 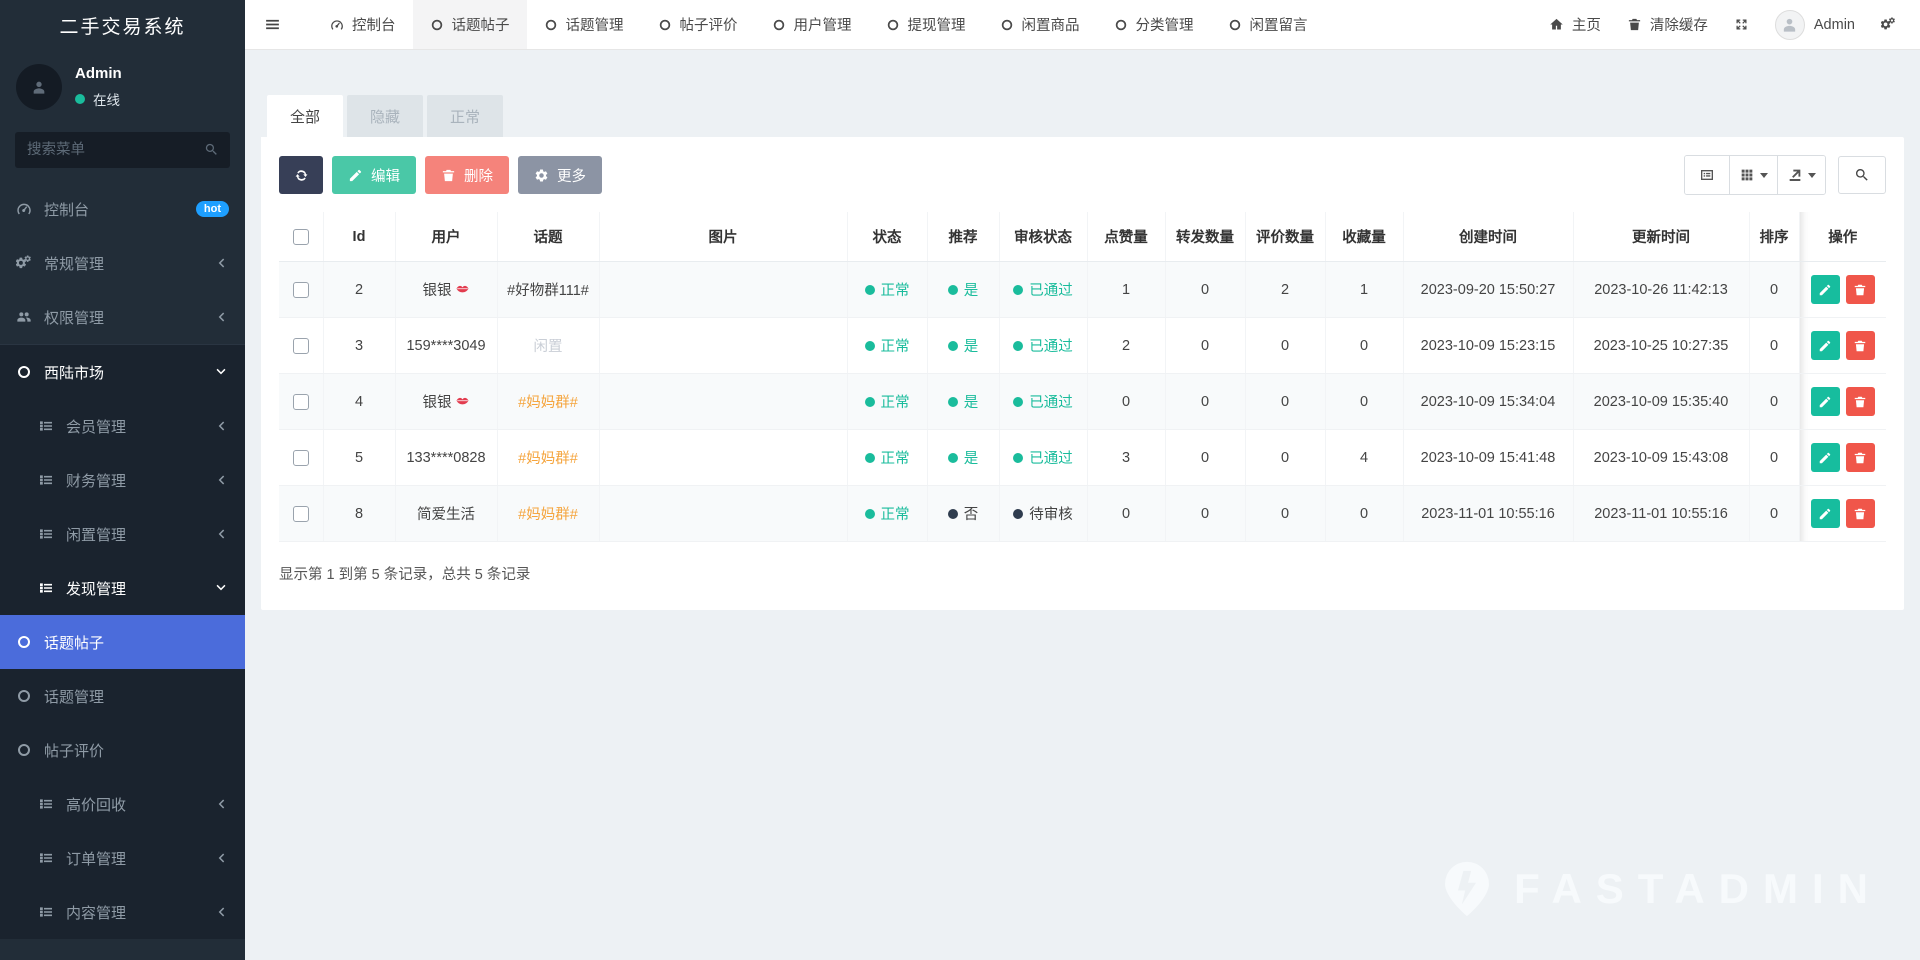 I want to click on cell-actions, so click(x=1842, y=513).